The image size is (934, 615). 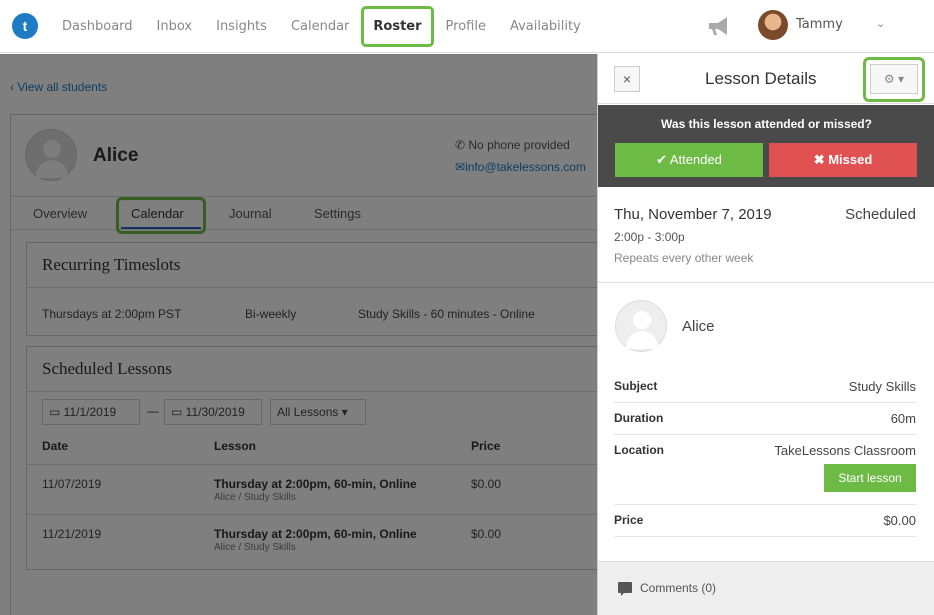 What do you see at coordinates (766, 588) in the screenshot?
I see `comments-bar: Comments (0)` at bounding box center [766, 588].